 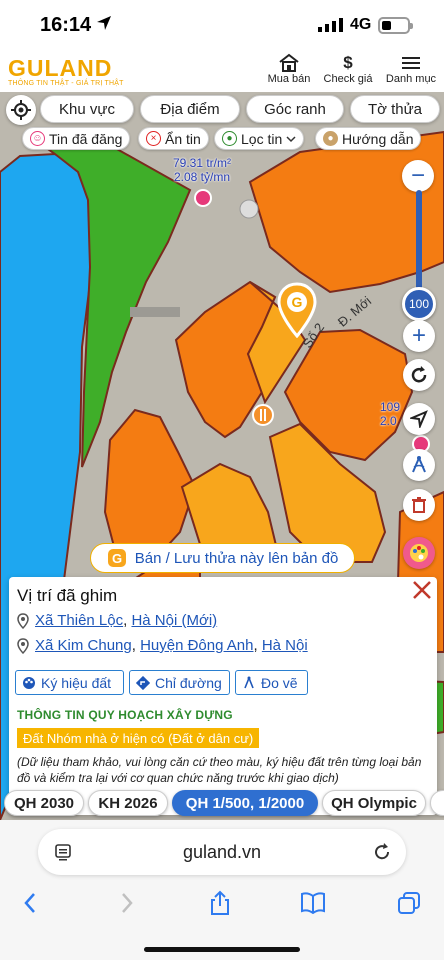 What do you see at coordinates (76, 138) in the screenshot?
I see `chip-posted: ☺ Tin đã đăng` at bounding box center [76, 138].